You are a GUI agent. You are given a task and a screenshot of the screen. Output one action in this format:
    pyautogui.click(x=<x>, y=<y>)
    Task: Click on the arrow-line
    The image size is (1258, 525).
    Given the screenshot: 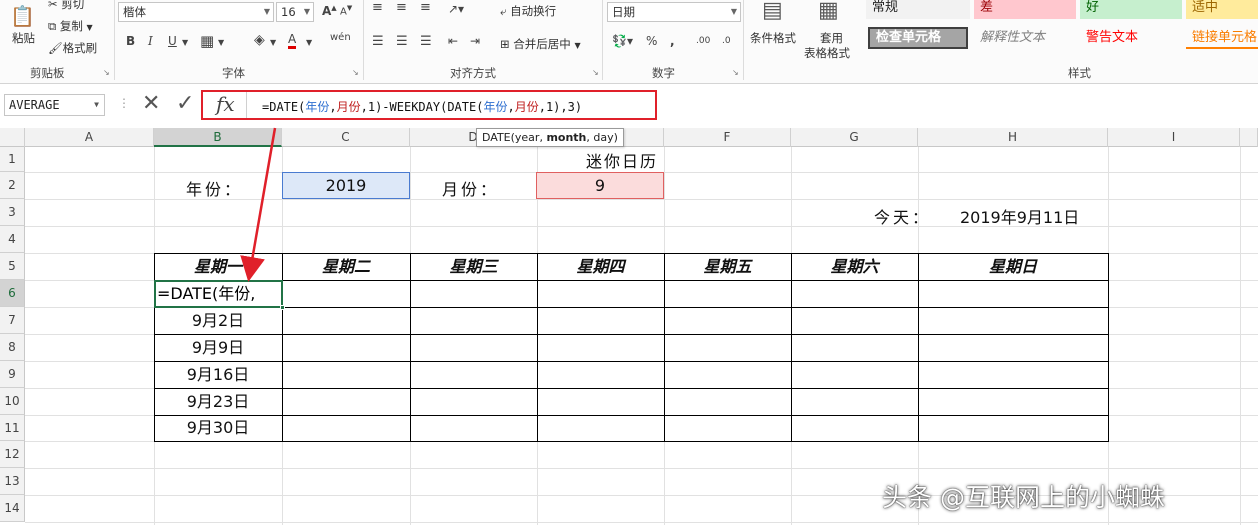 What is the action you would take?
    pyautogui.click(x=258, y=204)
    